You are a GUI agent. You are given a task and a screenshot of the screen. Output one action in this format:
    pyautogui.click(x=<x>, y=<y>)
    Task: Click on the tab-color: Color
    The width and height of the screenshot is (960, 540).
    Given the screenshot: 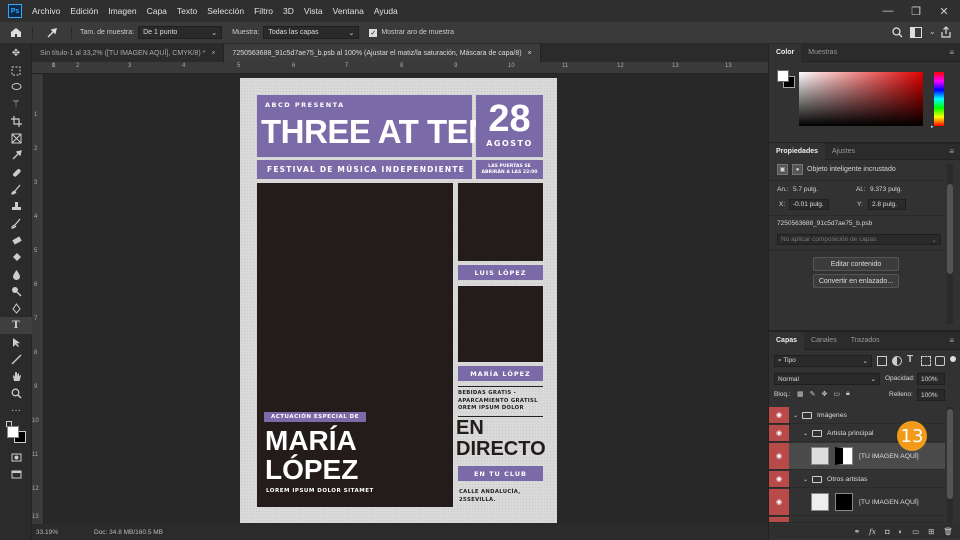 What is the action you would take?
    pyautogui.click(x=785, y=52)
    